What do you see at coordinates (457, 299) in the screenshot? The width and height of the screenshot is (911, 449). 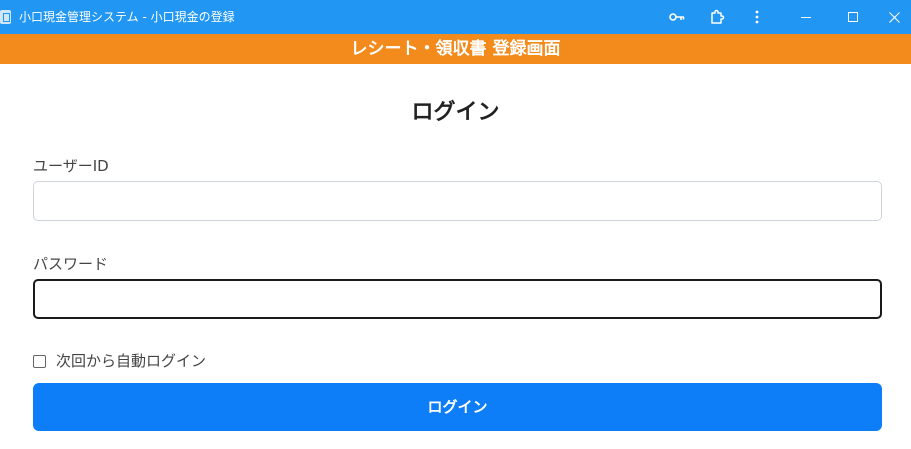 I see `password-field` at bounding box center [457, 299].